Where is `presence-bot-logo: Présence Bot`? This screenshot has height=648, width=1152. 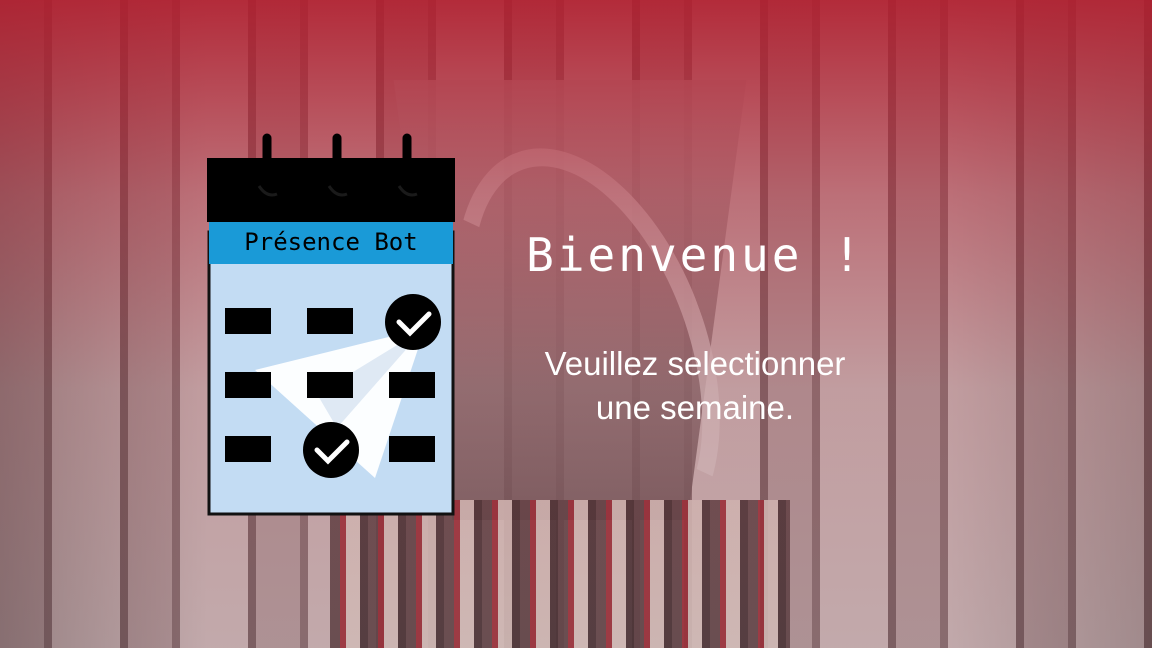 presence-bot-logo: Présence Bot is located at coordinates (331, 324).